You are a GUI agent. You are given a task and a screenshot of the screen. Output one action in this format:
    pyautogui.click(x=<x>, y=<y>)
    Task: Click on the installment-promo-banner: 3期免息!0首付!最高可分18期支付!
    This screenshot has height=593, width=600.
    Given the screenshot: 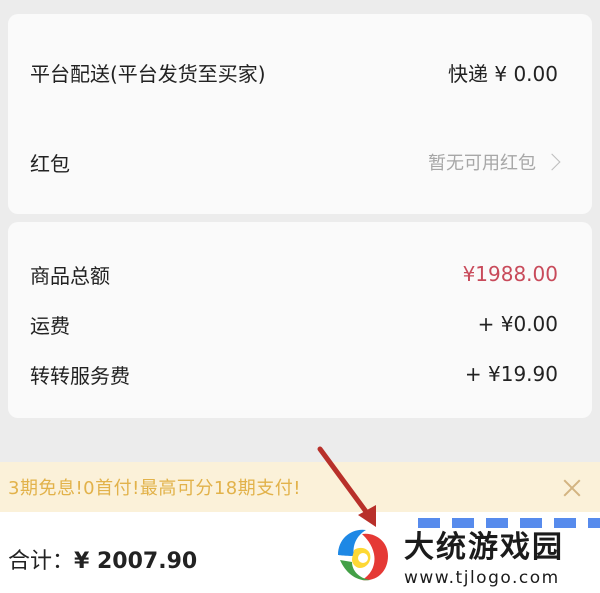 What is the action you would take?
    pyautogui.click(x=300, y=487)
    